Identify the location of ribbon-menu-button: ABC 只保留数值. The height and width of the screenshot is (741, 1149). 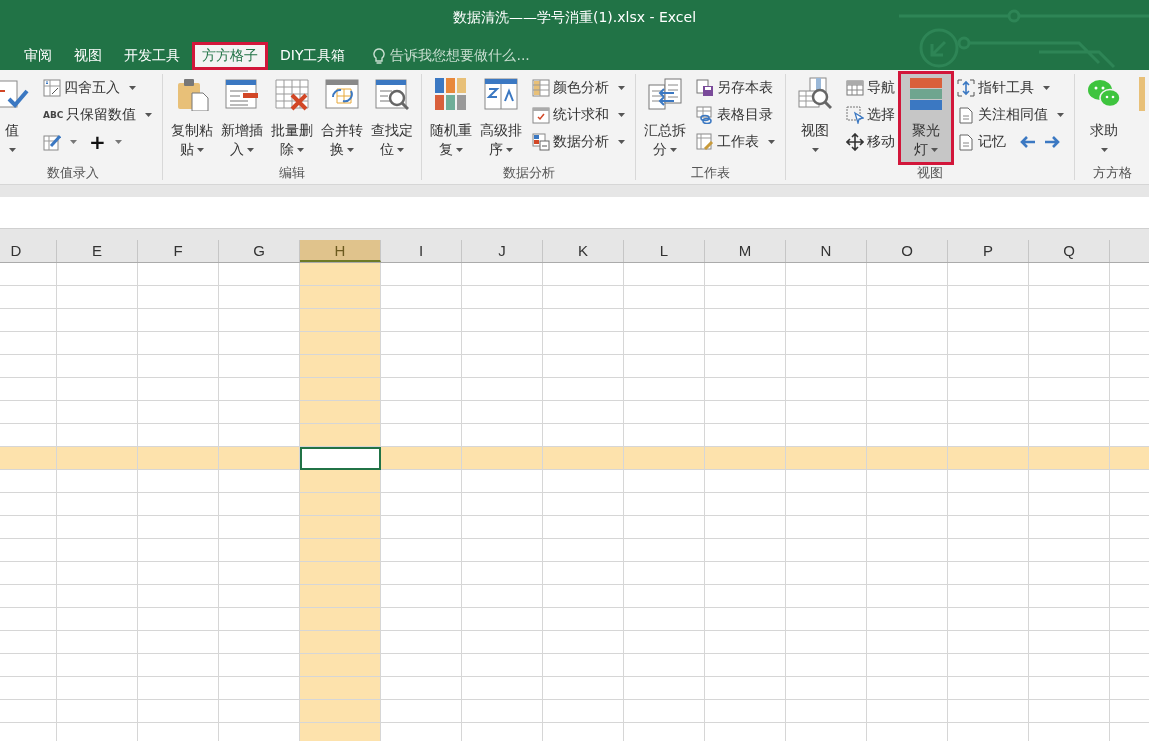
(98, 114).